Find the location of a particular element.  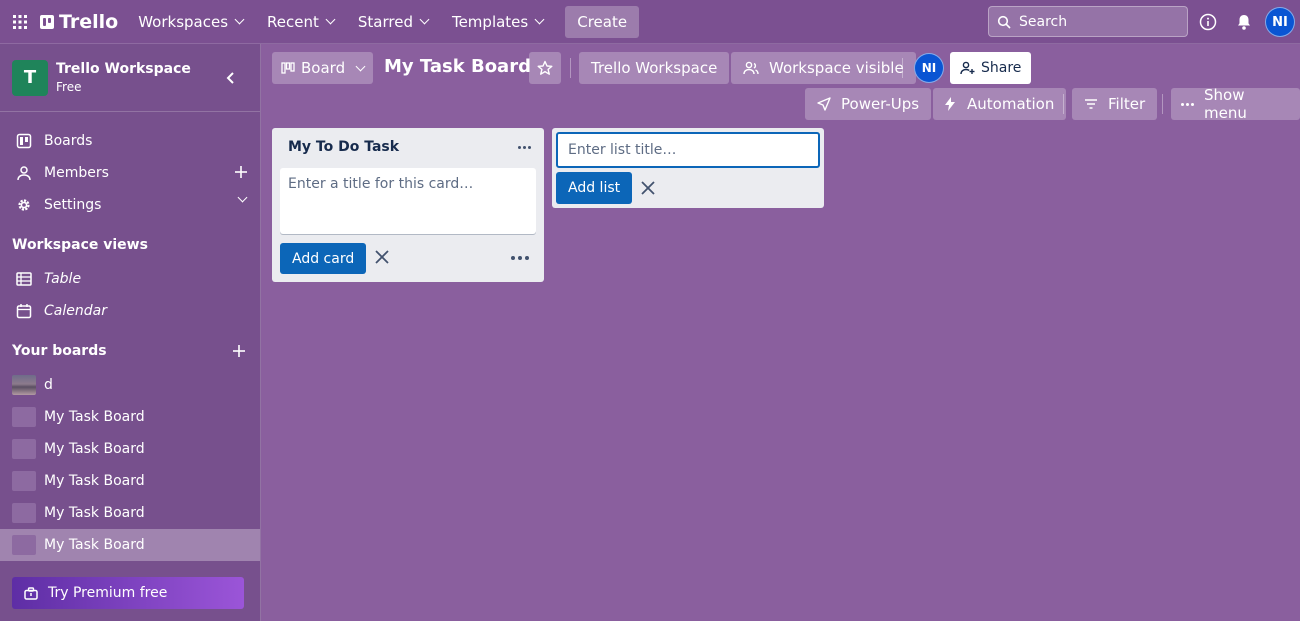

recent-menu: Recent is located at coordinates (300, 22).